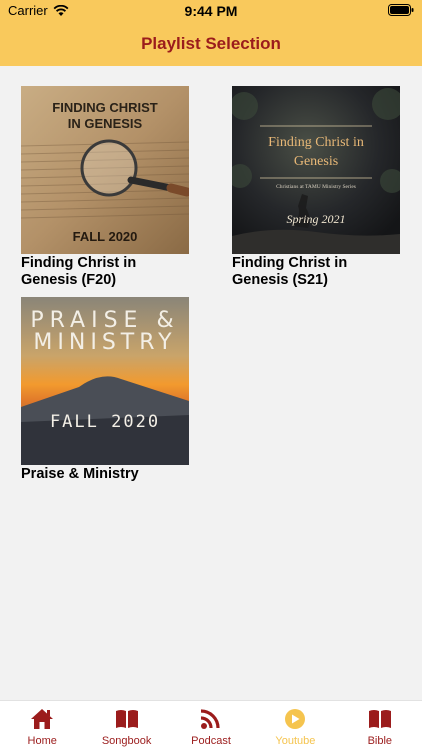 Image resolution: width=422 pixels, height=751 pixels. I want to click on tab-songbook: Songbook, so click(126, 726).